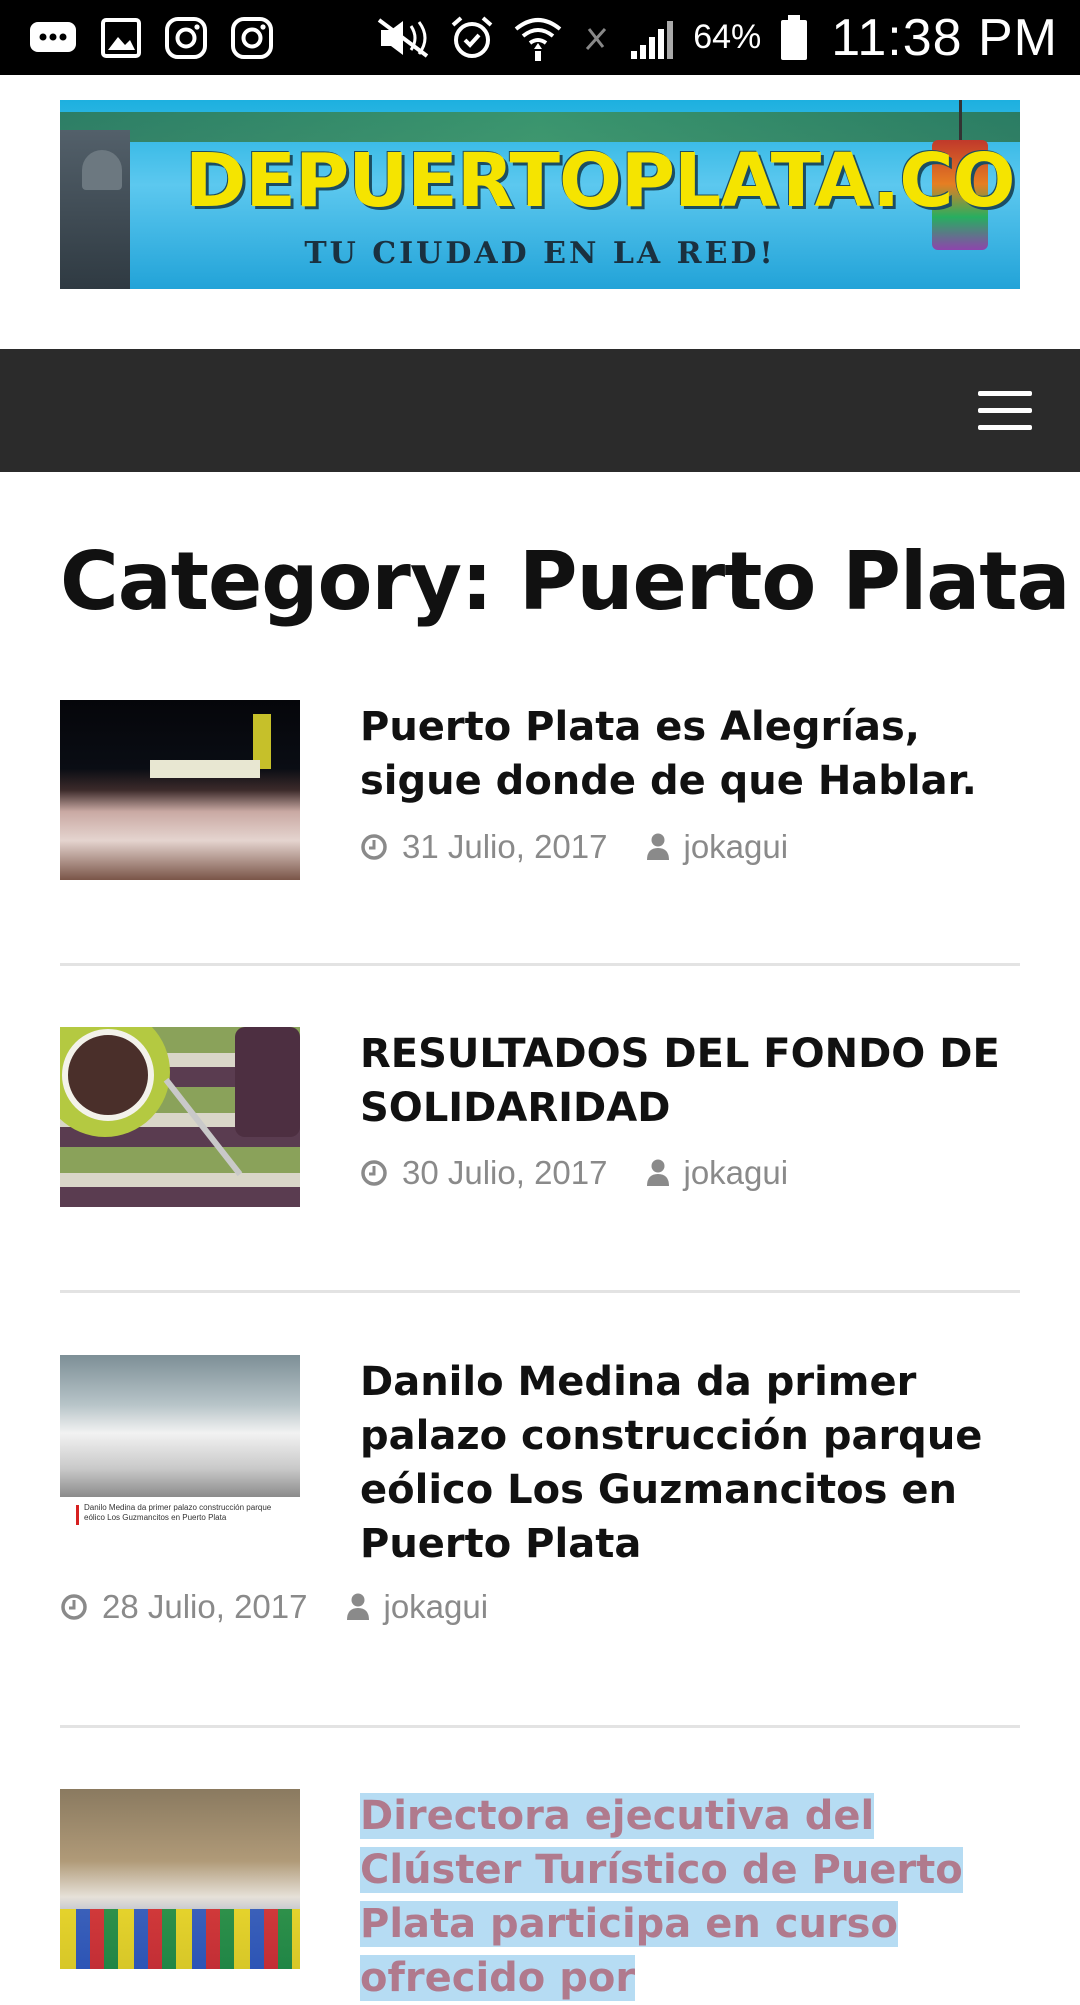  Describe the element at coordinates (602, 181) in the screenshot. I see `banner-title: DEPUERTOPLATA.COM` at that location.